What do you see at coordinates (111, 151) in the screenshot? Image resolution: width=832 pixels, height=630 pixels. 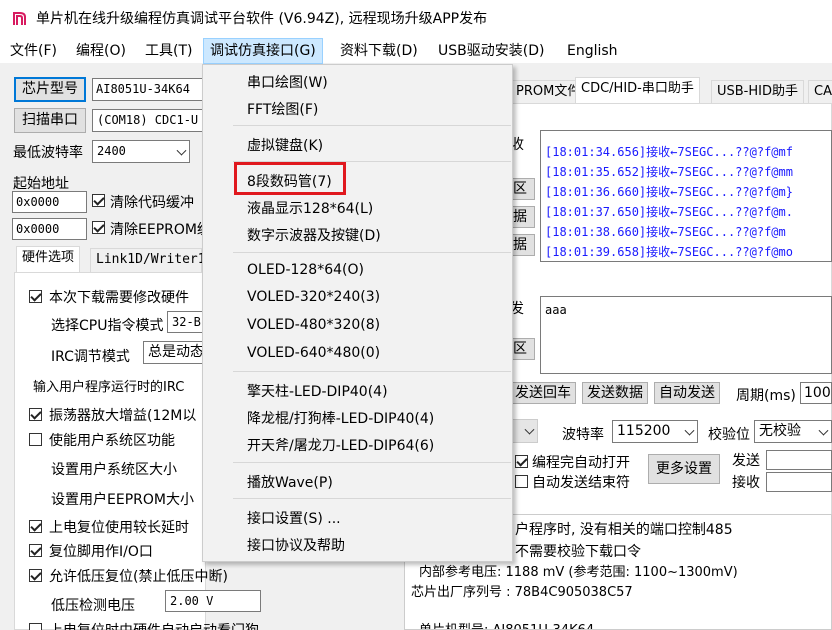 I see `min-baud-value: 2400` at bounding box center [111, 151].